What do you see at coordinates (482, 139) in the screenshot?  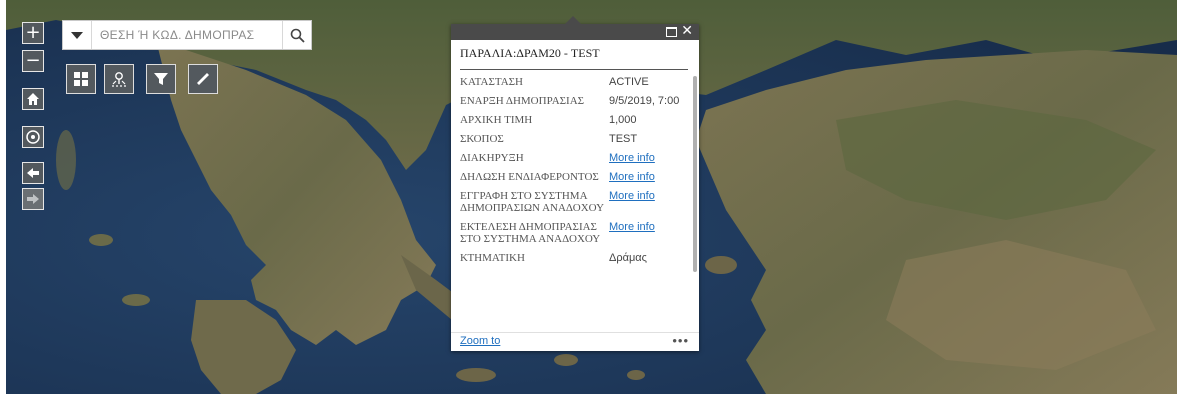 I see `attribute-label: ΣΚΟΠΟΣ` at bounding box center [482, 139].